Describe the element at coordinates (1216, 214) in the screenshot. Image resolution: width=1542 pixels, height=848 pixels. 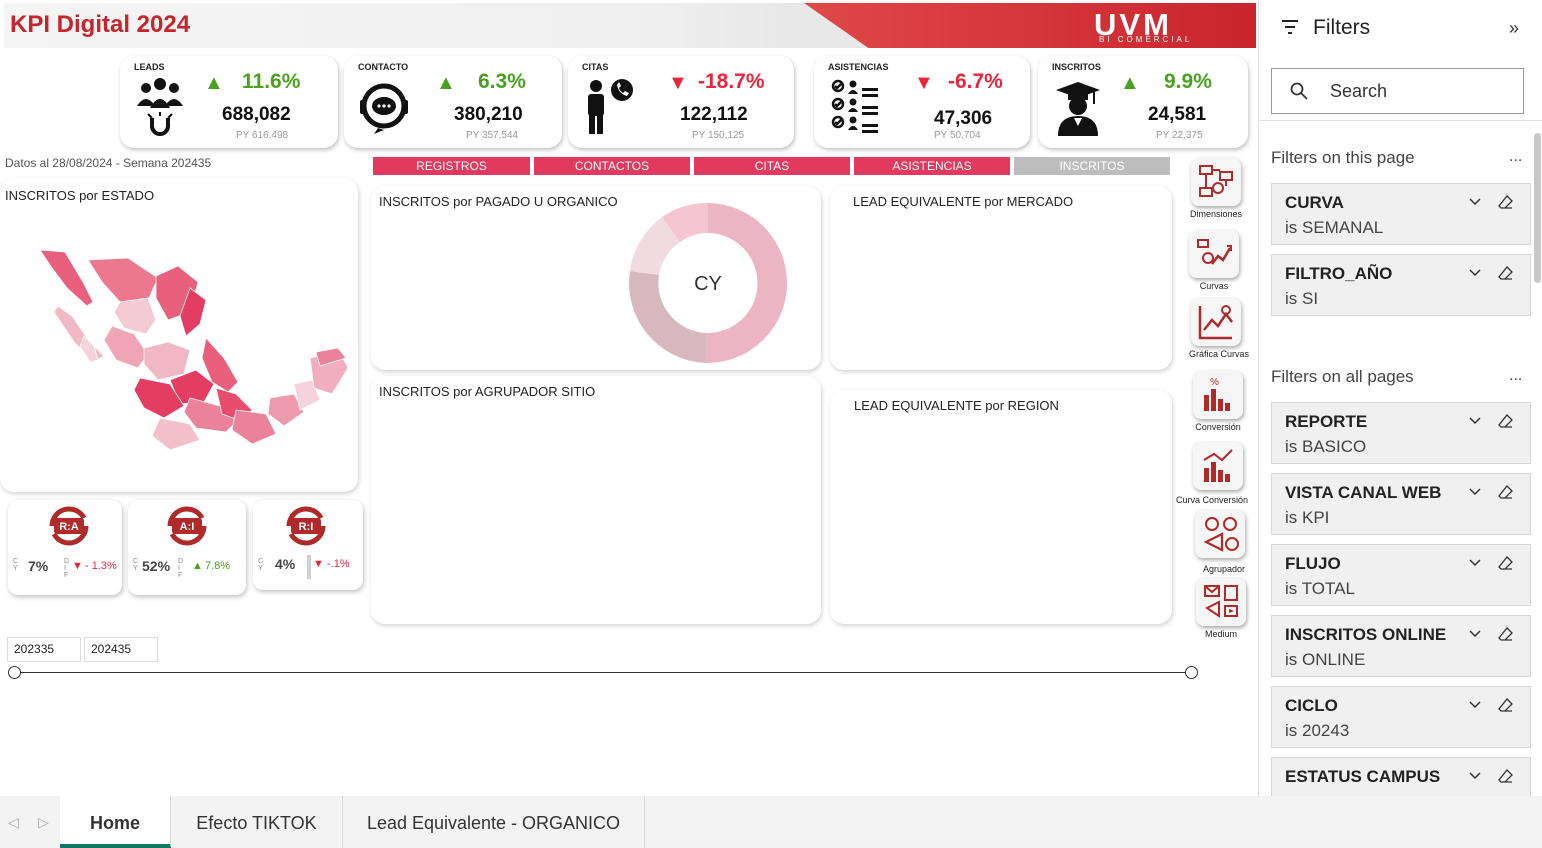
I see `nav-label: Dimensiones` at that location.